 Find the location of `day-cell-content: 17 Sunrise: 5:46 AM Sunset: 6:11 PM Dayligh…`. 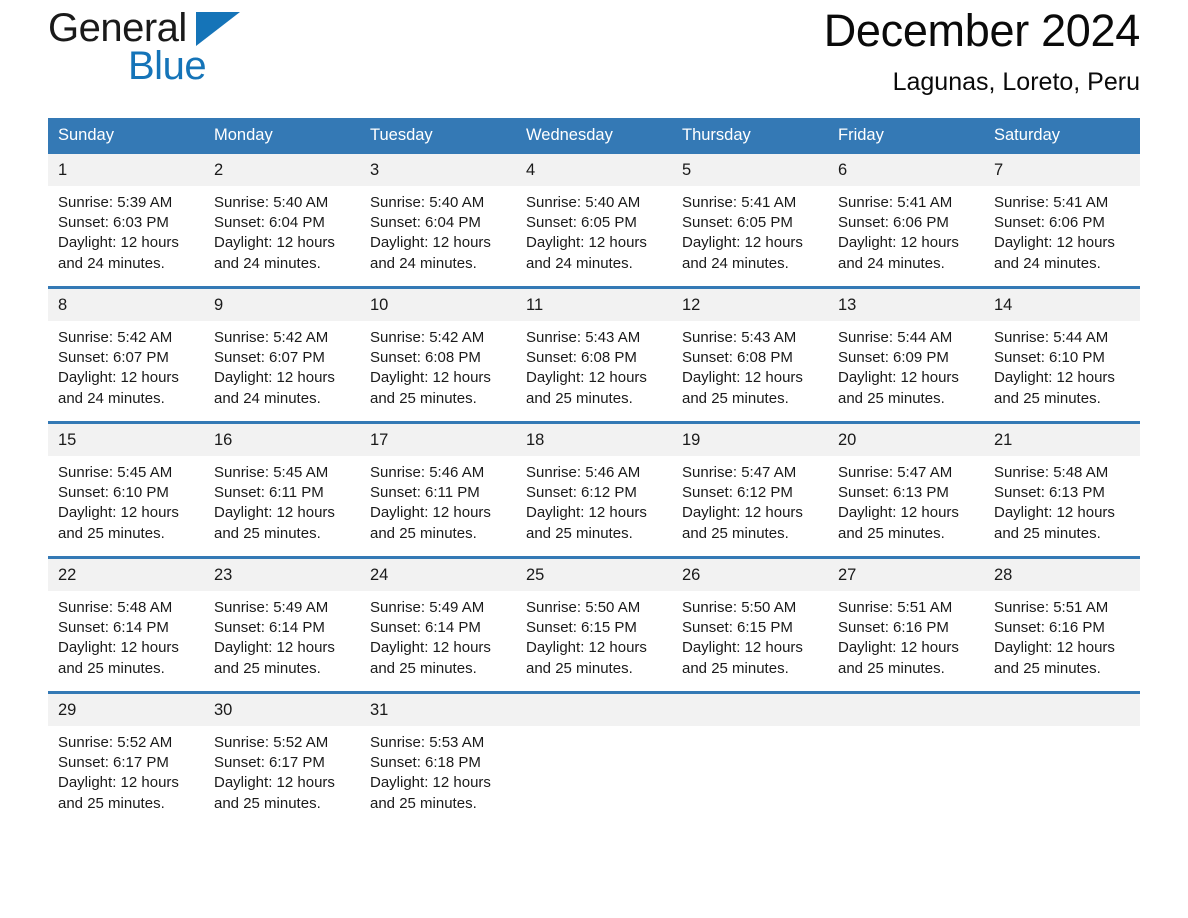

day-cell-content: 17 Sunrise: 5:46 AM Sunset: 6:11 PM Dayligh… is located at coordinates (438, 490).